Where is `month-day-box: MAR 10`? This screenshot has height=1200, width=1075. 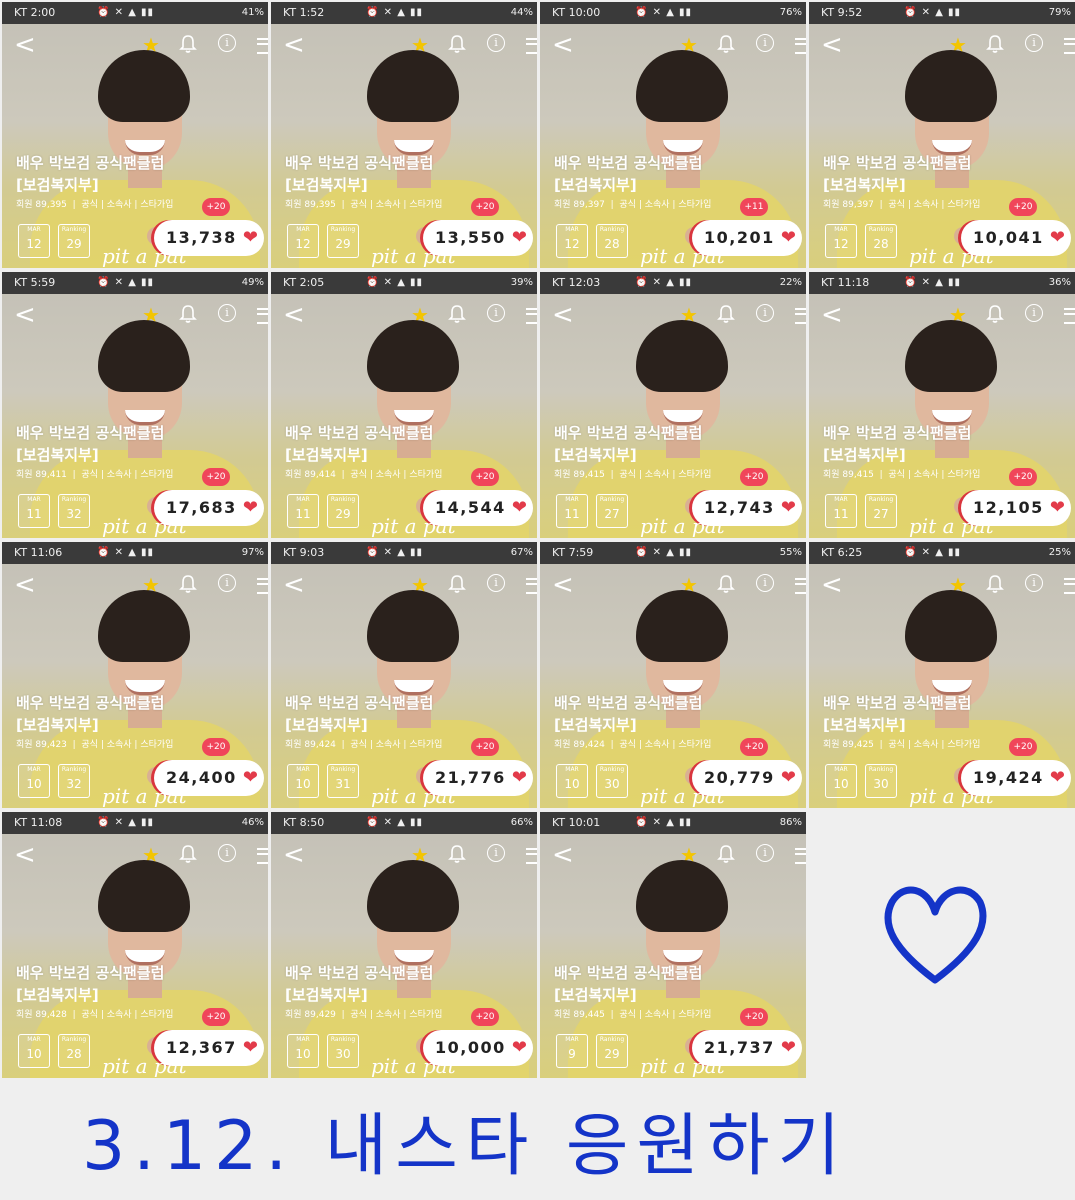
month-day-box: MAR 10 is located at coordinates (303, 781).